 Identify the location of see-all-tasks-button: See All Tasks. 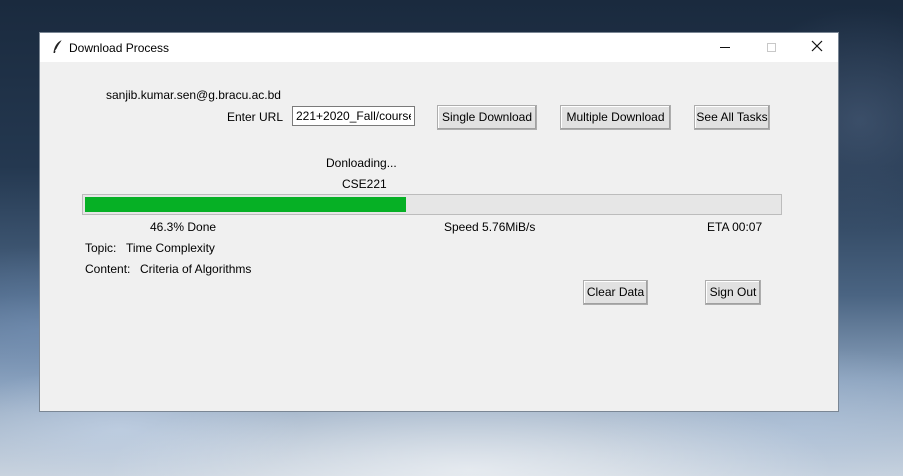
(732, 117).